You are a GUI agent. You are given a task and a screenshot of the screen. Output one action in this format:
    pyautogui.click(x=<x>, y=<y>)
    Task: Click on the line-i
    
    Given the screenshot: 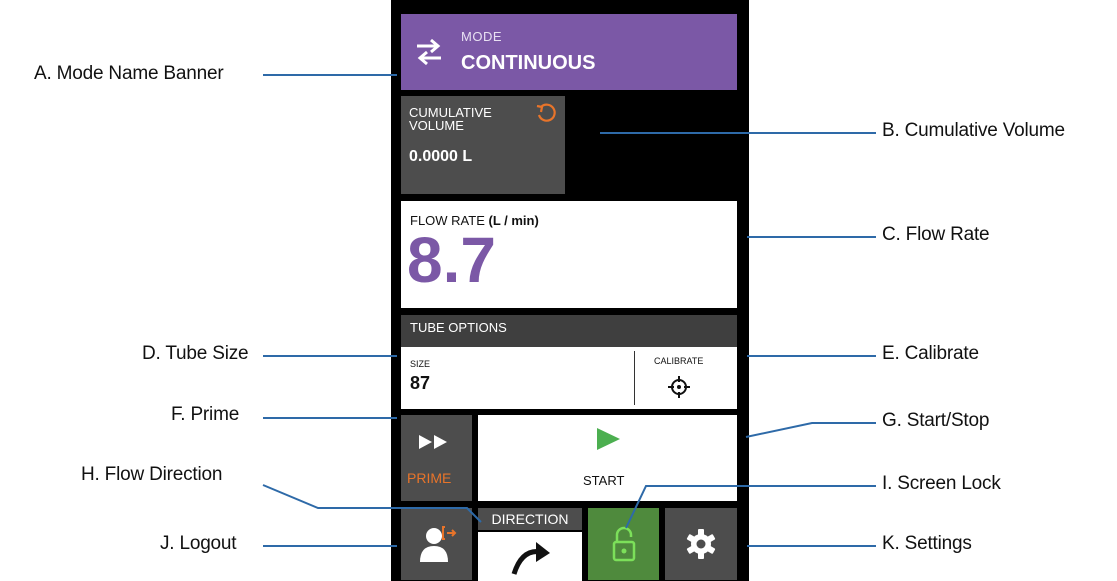 What is the action you would take?
    pyautogui.click(x=750, y=507)
    